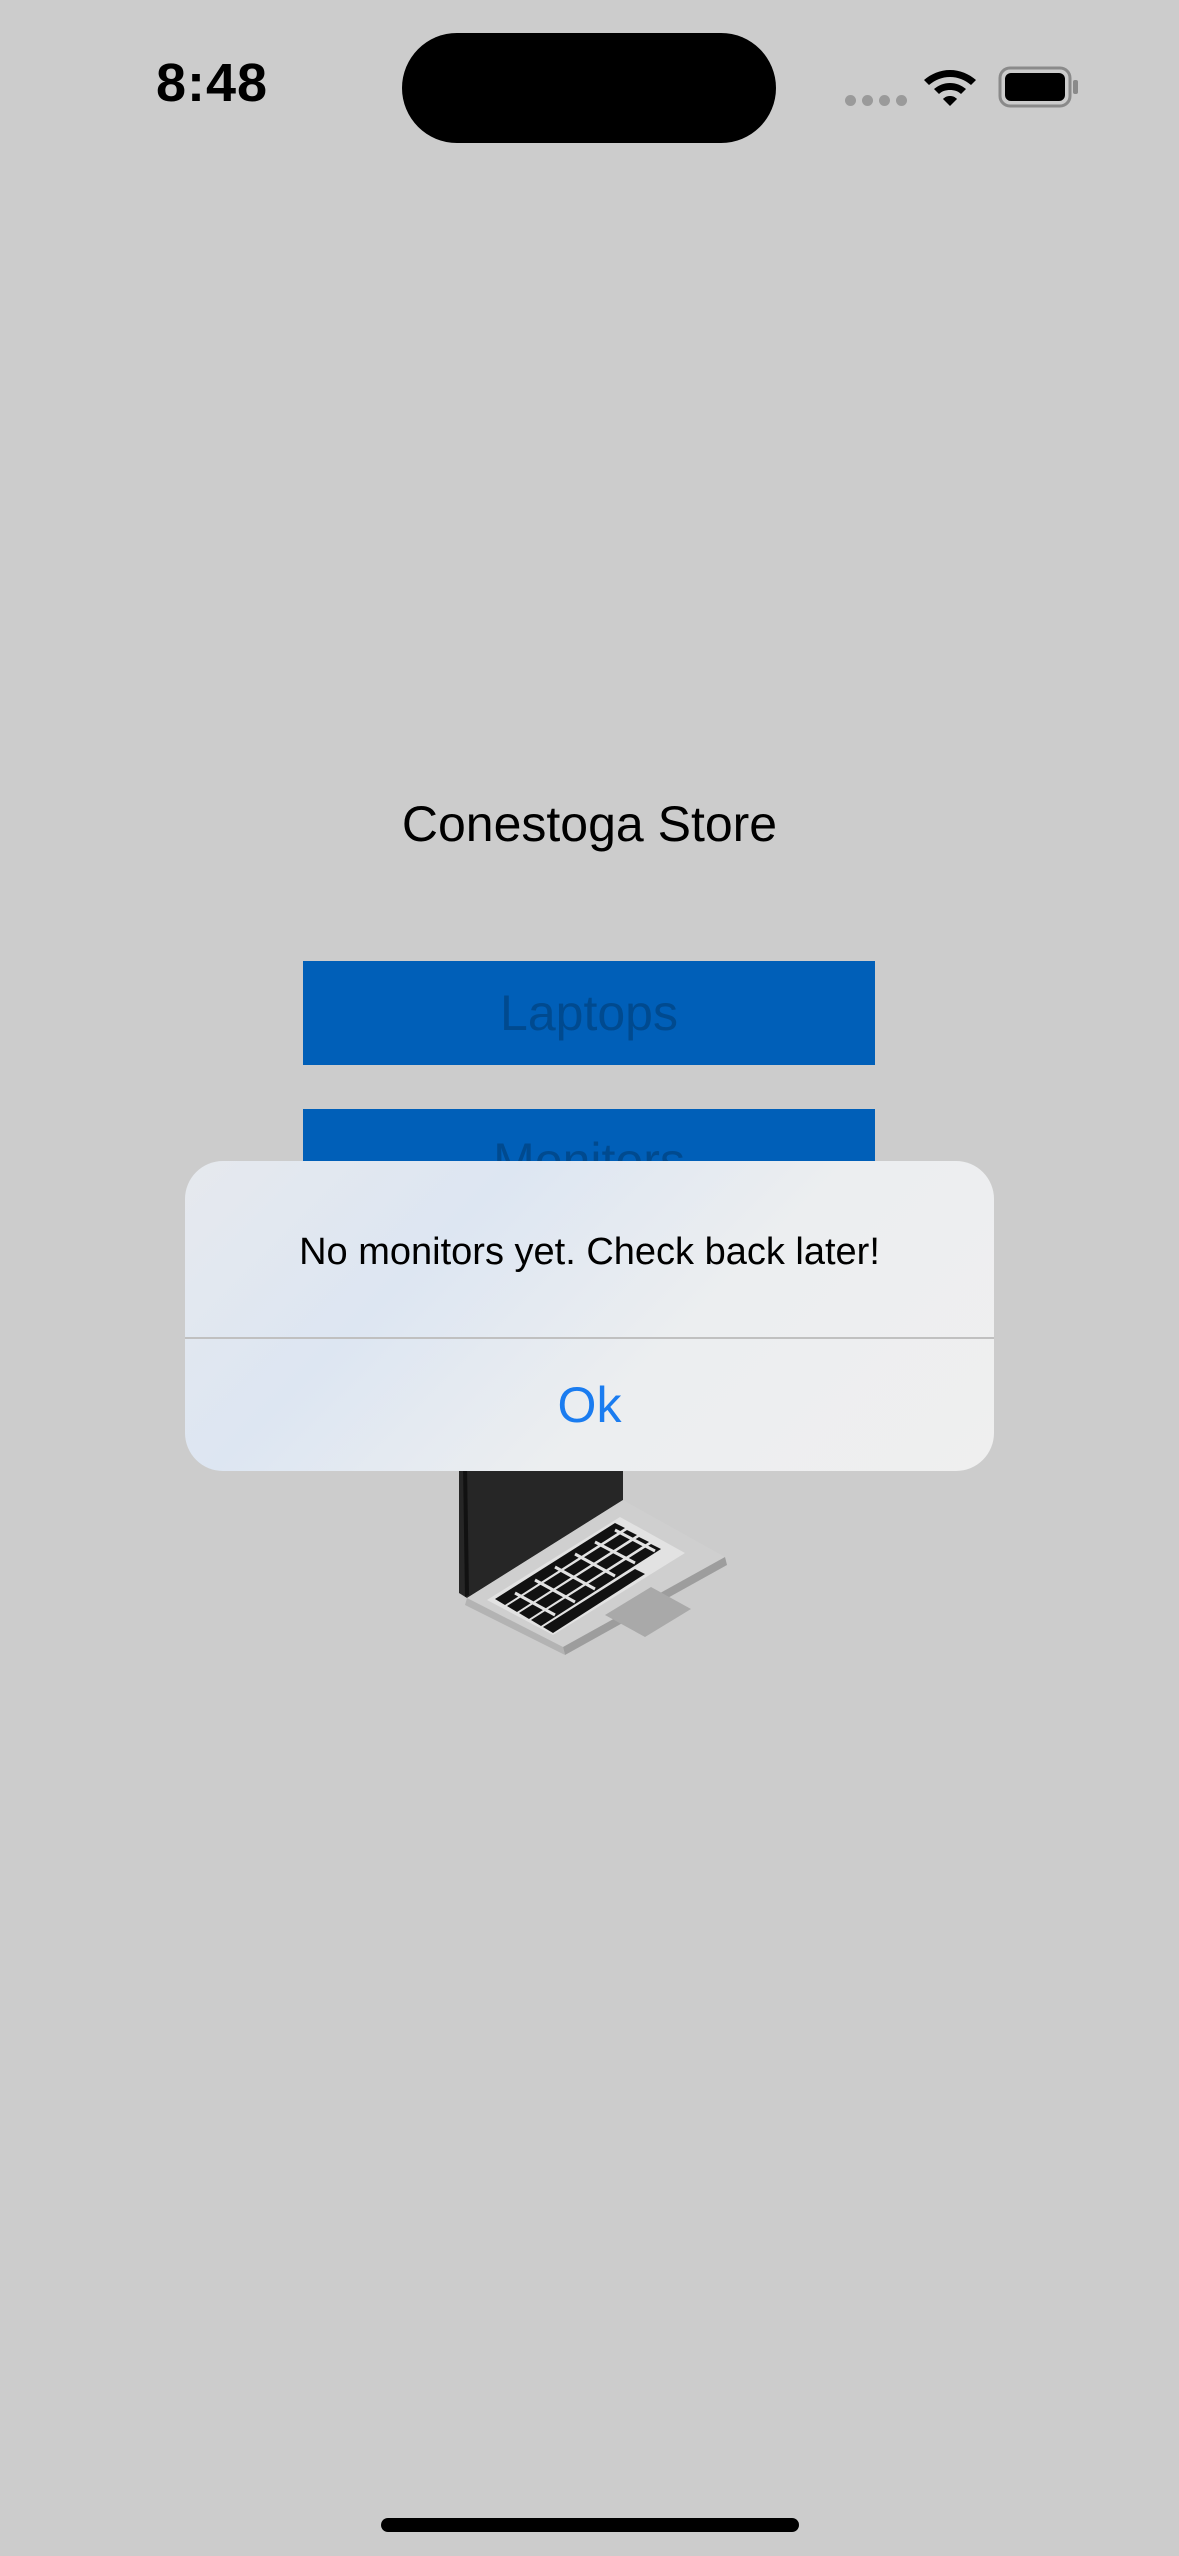  What do you see at coordinates (593, 1560) in the screenshot?
I see `laptop-image` at bounding box center [593, 1560].